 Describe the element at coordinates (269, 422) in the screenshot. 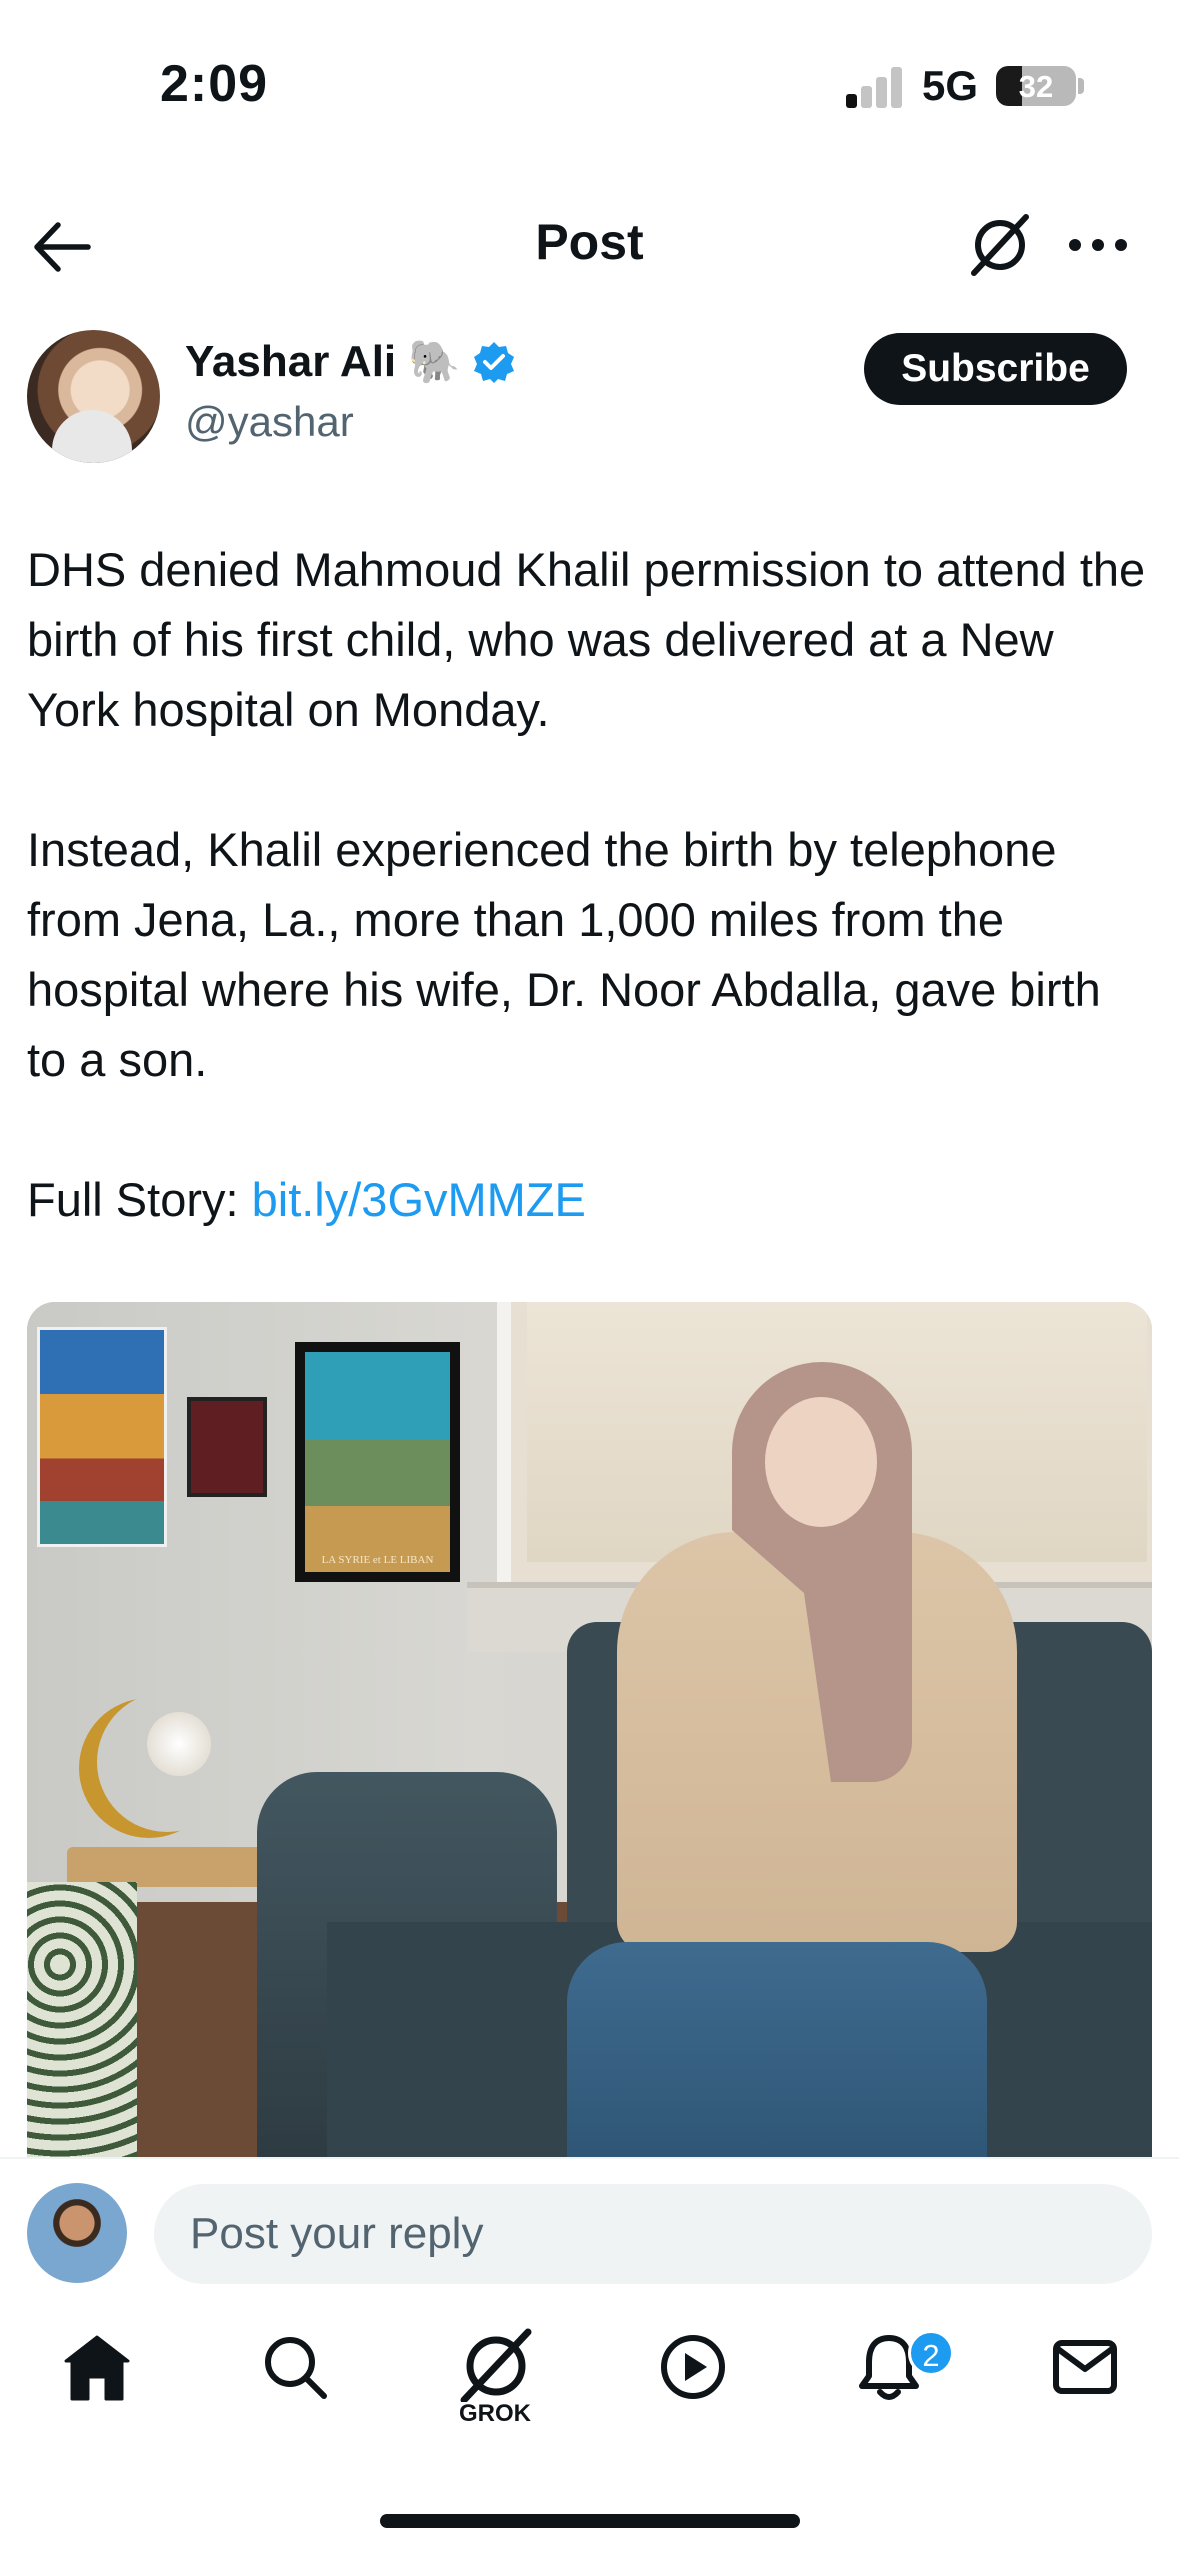

I see `author-handle: @yashar` at that location.